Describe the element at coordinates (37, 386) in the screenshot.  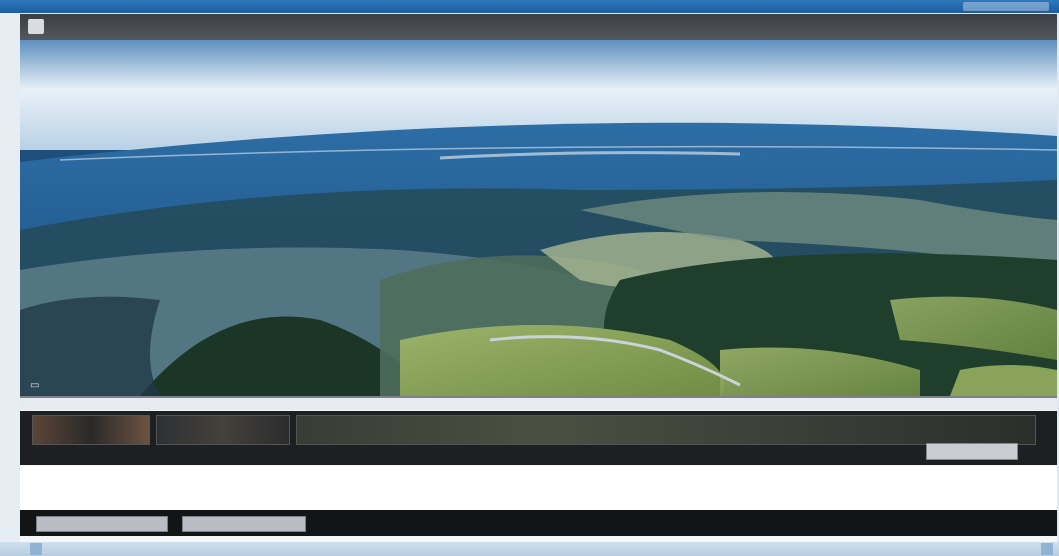
I see `photo-info-icon: ▭` at that location.